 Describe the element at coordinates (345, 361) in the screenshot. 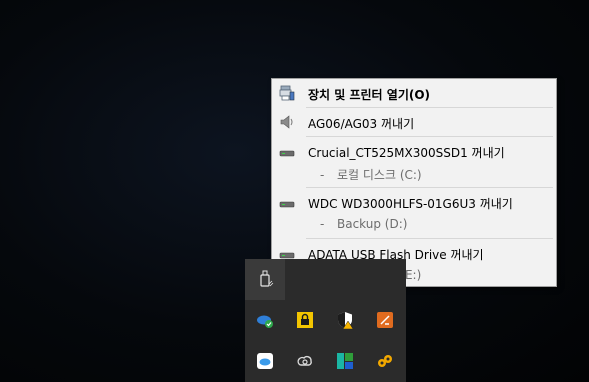

I see `color-tiles-icon` at that location.